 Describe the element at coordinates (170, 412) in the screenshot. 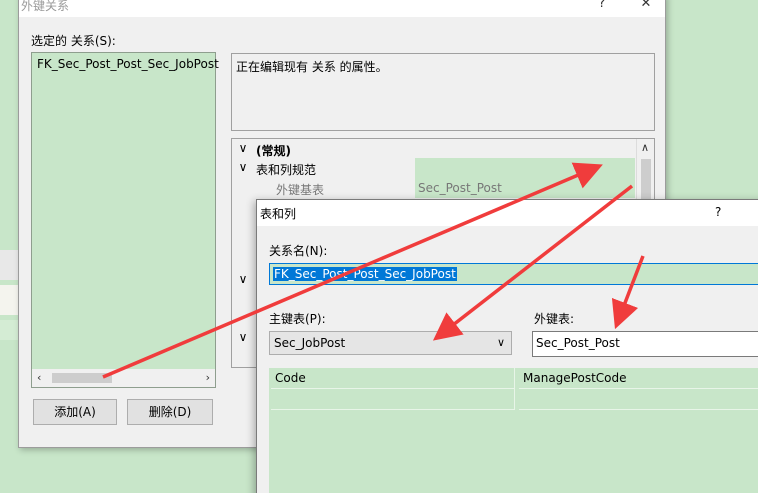

I see `delete-button: 删除(D)` at that location.